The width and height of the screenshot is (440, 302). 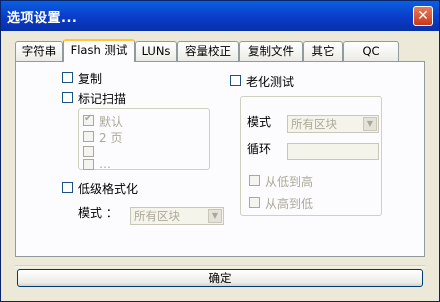 I want to click on scan-option-3-checkbox, so click(x=88, y=151).